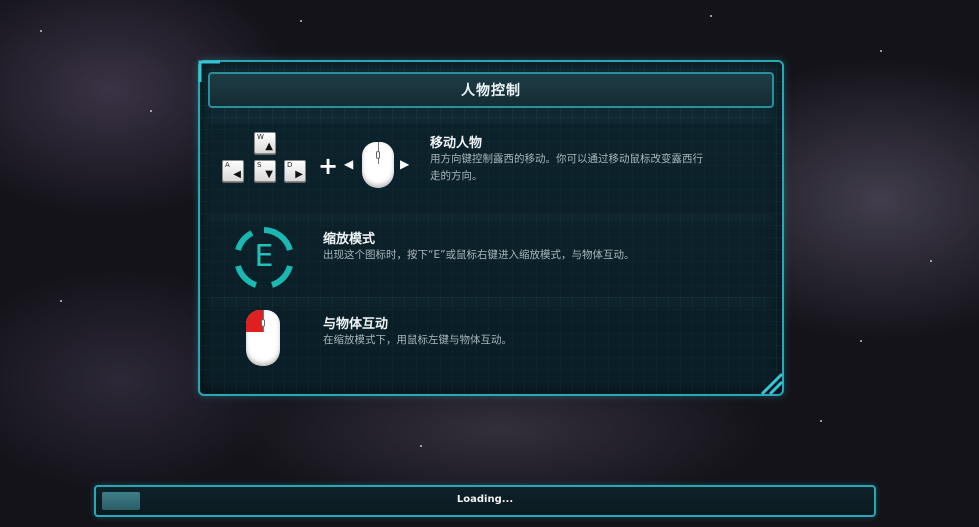 This screenshot has height=527, width=979. I want to click on wasd-keys-icon: W ▲ A ◀ S ▼ D ▶, so click(267, 162).